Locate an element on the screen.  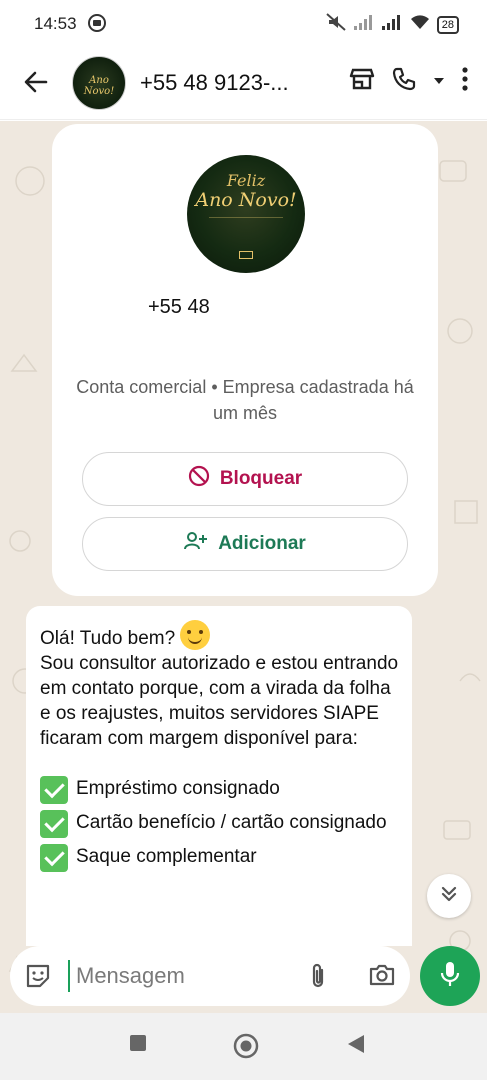
camera-icon is located at coordinates (382, 977).